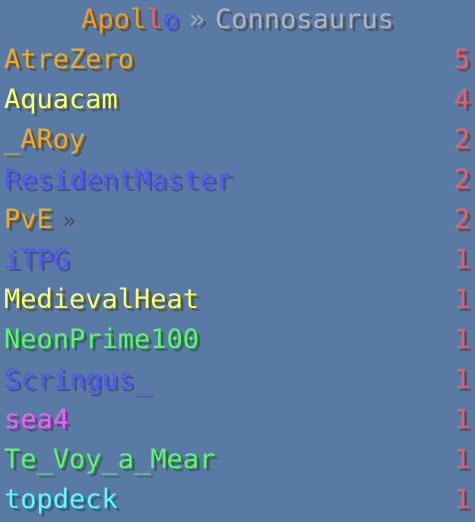 The width and height of the screenshot is (475, 522). I want to click on player-name: PvE, so click(28, 219).